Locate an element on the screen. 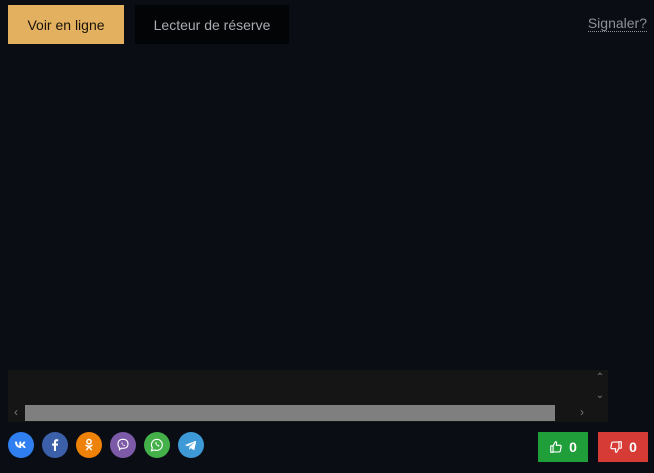  dislike-count: 0 is located at coordinates (633, 447).